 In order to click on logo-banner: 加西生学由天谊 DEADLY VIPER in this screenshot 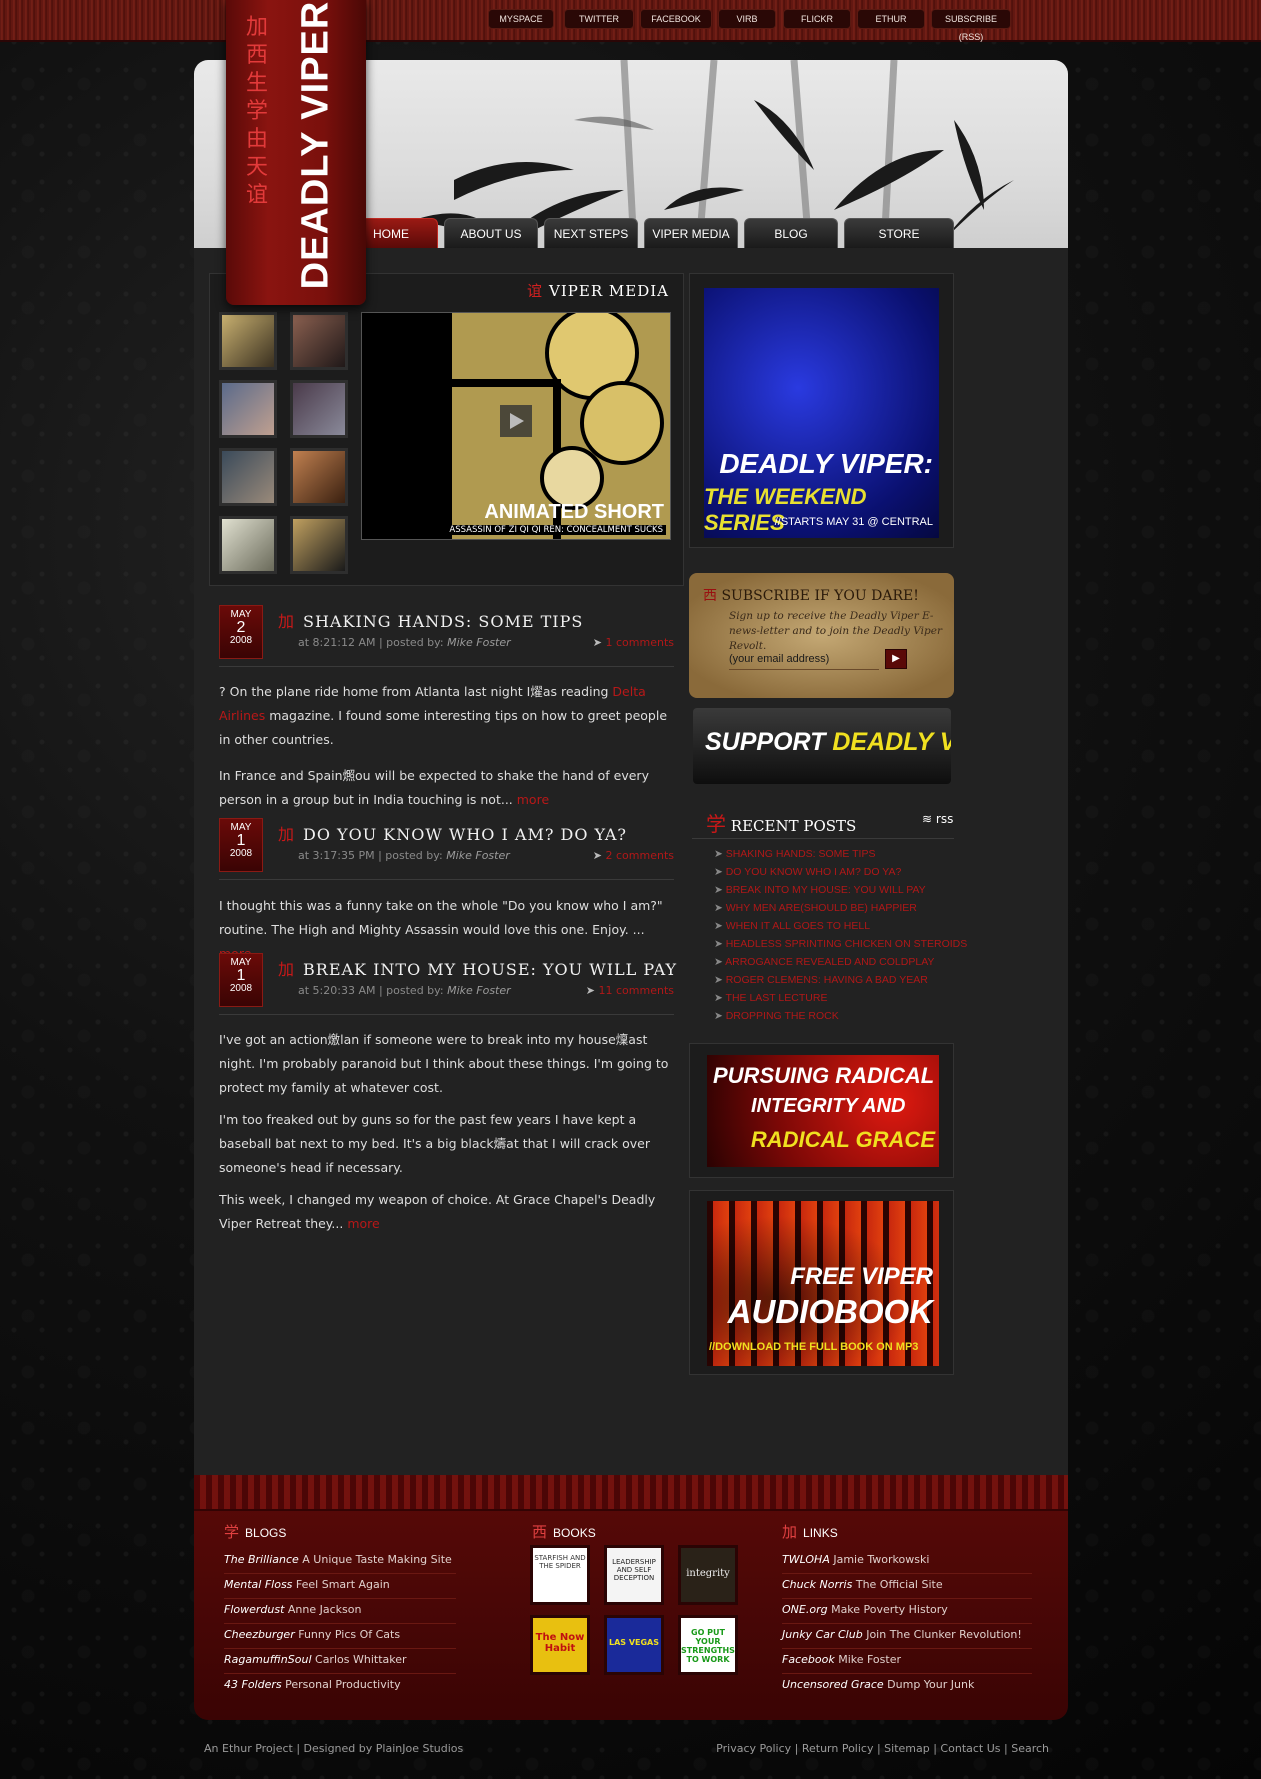, I will do `click(296, 152)`.